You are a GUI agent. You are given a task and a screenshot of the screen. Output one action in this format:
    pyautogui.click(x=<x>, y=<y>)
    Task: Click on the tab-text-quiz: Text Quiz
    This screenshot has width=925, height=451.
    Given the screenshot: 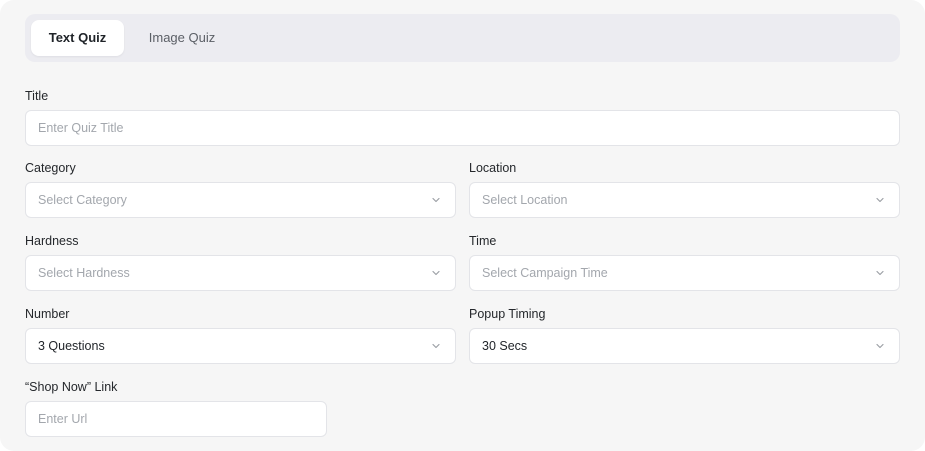 What is the action you would take?
    pyautogui.click(x=77, y=38)
    